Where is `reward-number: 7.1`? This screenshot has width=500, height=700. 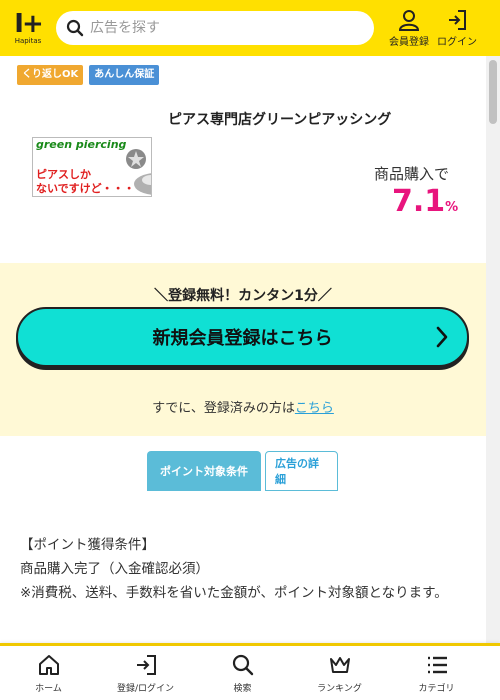
reward-number: 7.1 is located at coordinates (419, 201).